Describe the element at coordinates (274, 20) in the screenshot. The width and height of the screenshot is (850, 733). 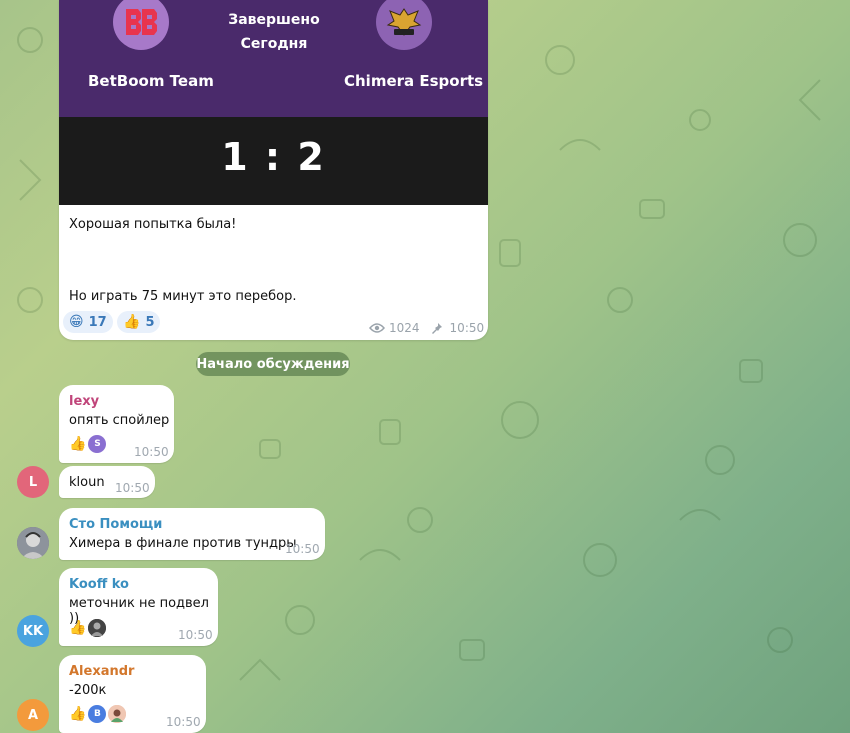
I see `match-status: Завершено` at that location.